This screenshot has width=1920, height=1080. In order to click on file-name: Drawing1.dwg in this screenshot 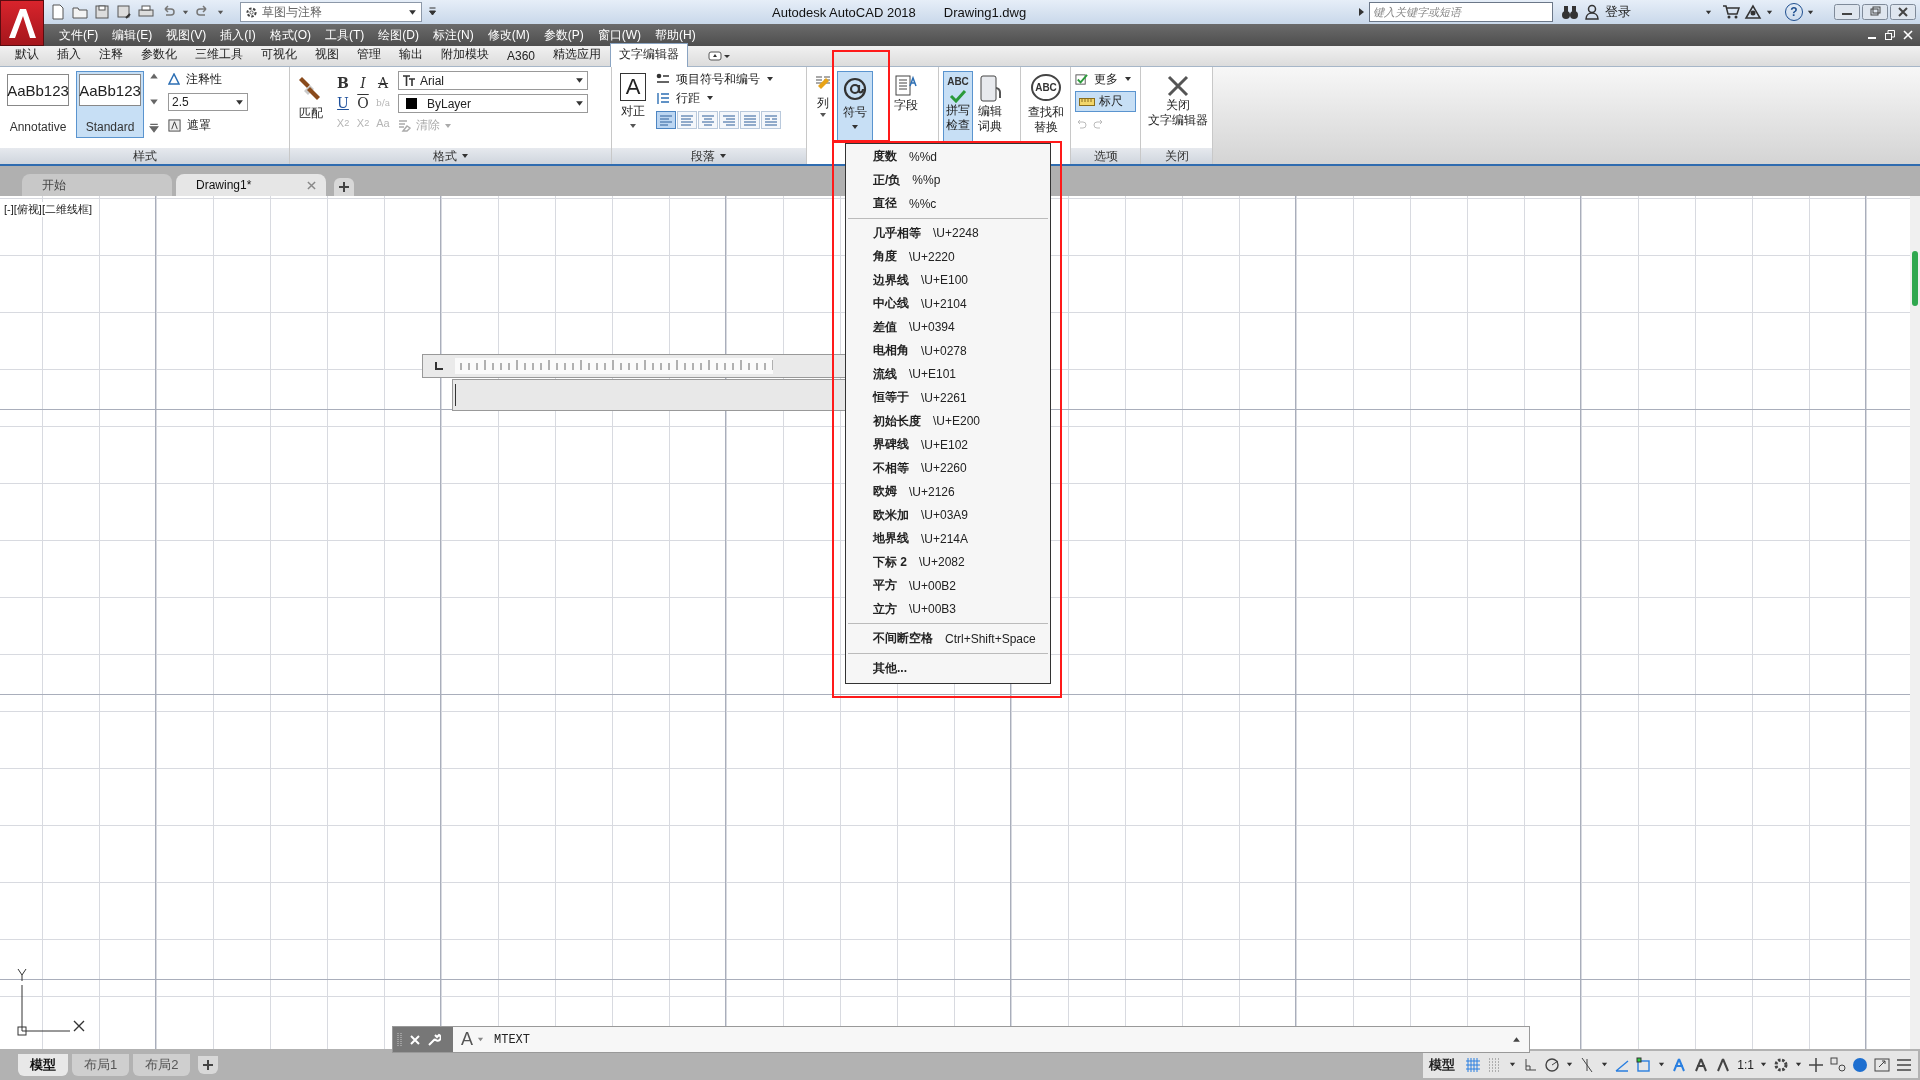, I will do `click(985, 12)`.